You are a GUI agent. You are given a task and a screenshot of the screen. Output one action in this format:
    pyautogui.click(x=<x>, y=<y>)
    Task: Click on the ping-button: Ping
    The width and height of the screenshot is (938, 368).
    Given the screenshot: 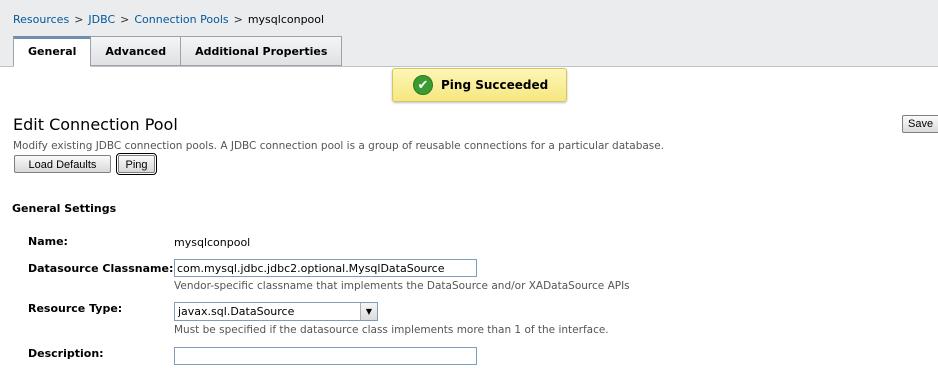 What is the action you would take?
    pyautogui.click(x=136, y=164)
    